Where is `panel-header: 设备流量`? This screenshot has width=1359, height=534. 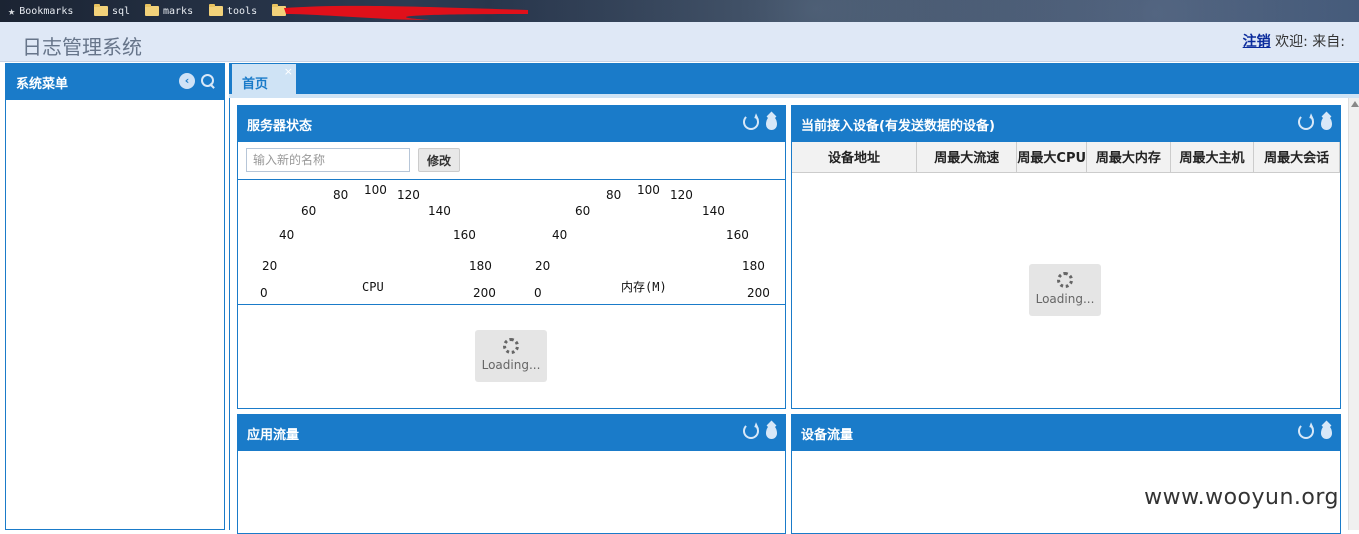 panel-header: 设备流量 is located at coordinates (1066, 433).